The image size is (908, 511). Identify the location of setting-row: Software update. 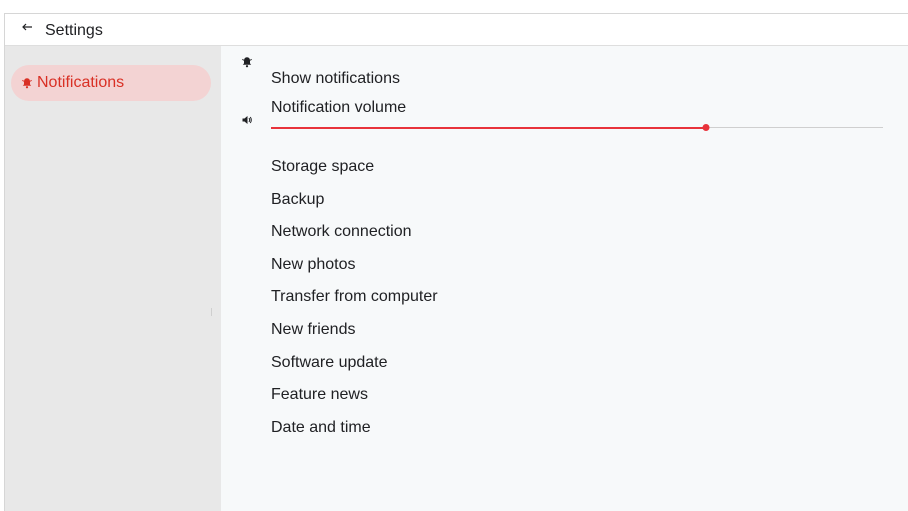
(581, 363).